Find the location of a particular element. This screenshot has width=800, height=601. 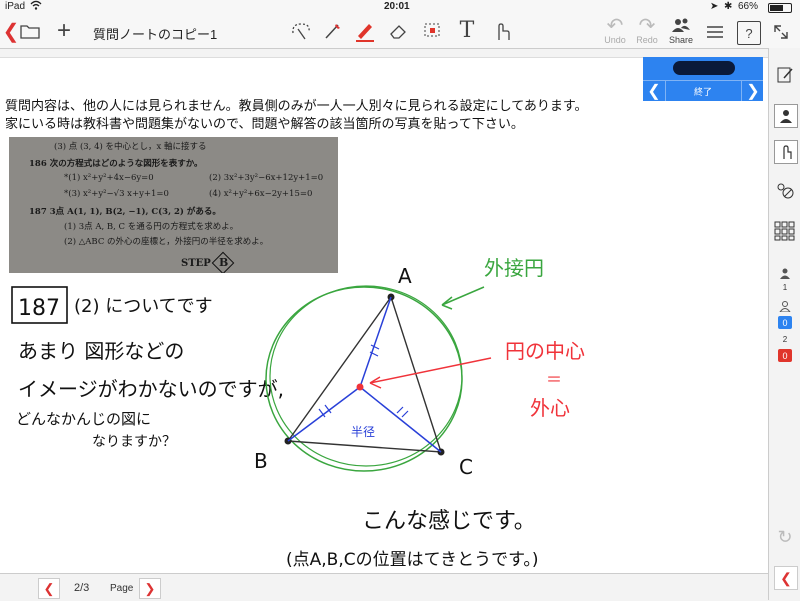

redacted-name is located at coordinates (704, 68).